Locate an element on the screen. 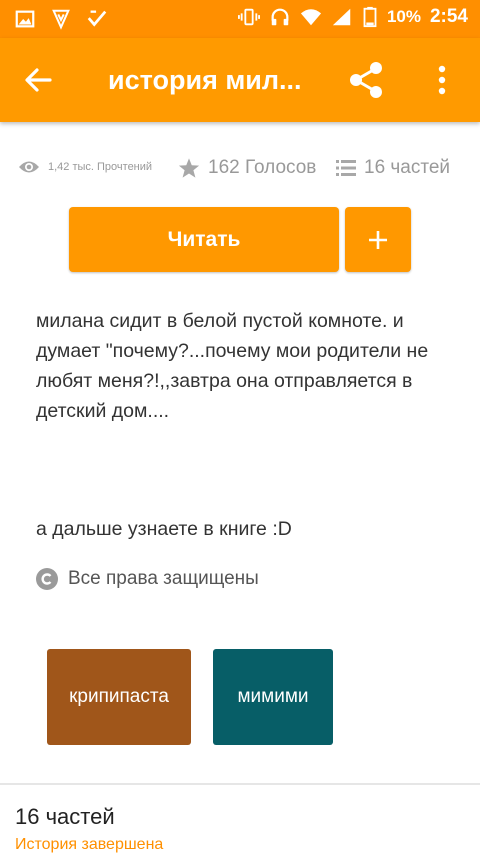 This screenshot has width=480, height=854. copyright-notice: Все права защищены is located at coordinates (147, 579).